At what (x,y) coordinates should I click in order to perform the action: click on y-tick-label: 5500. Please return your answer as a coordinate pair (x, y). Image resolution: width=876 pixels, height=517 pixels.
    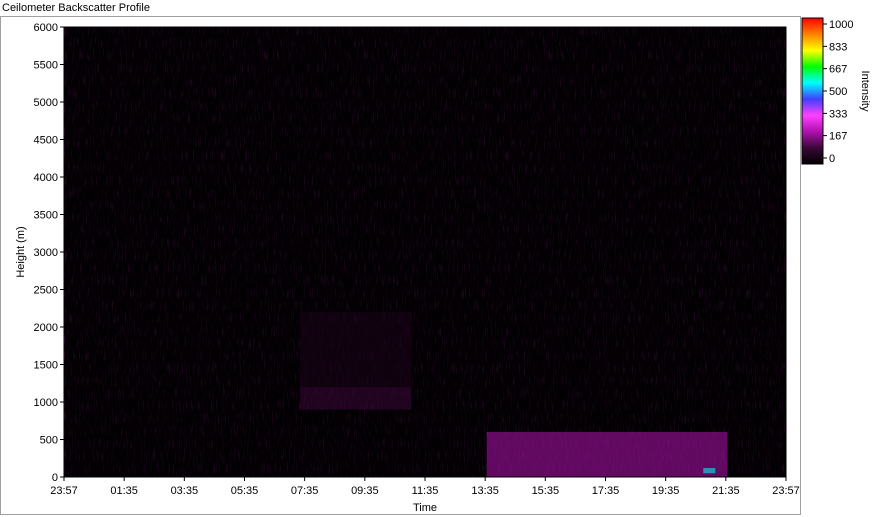
    Looking at the image, I should click on (46, 66).